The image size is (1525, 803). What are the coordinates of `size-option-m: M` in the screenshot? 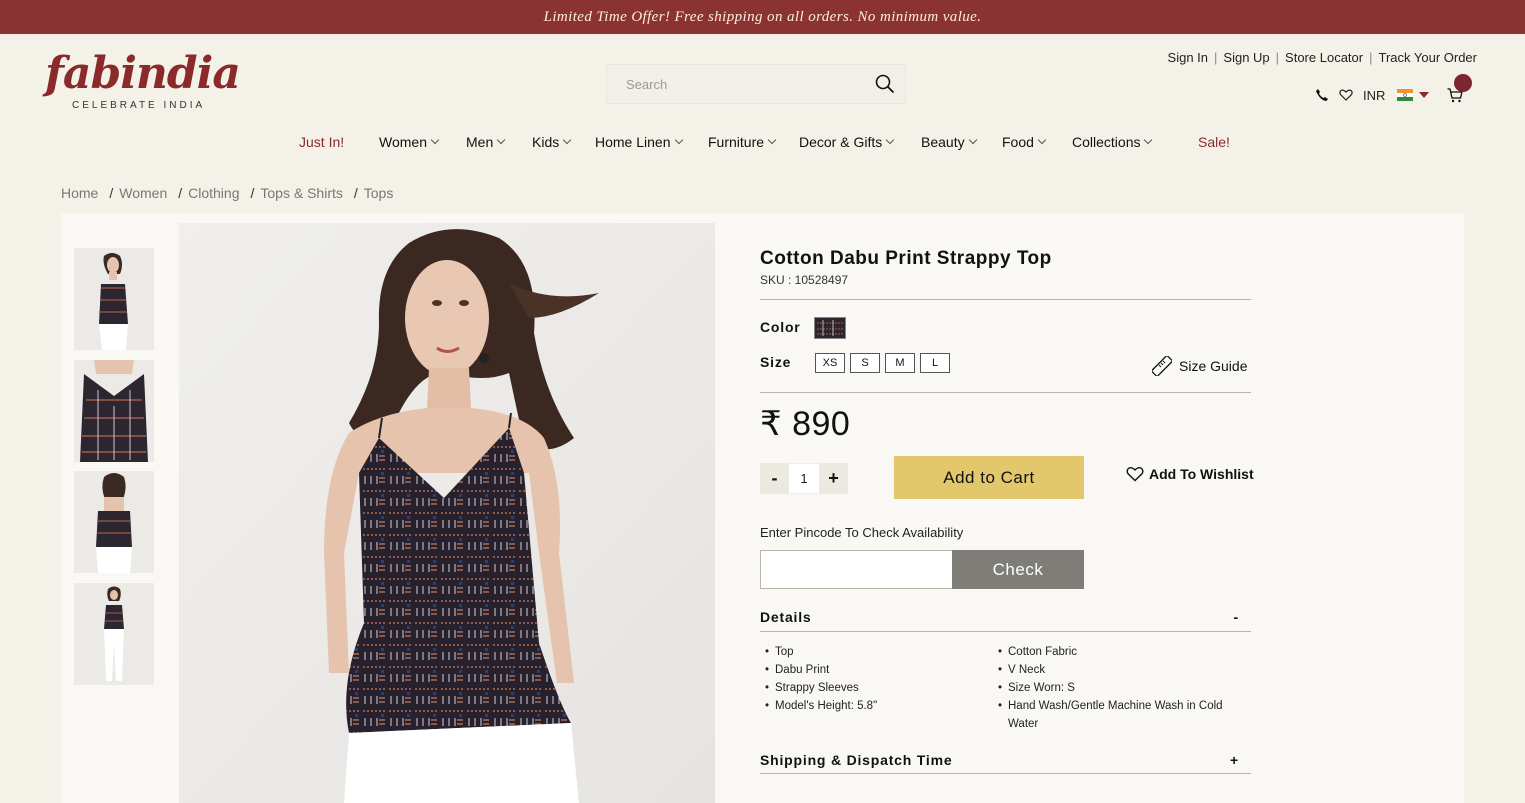 It's located at (900, 363).